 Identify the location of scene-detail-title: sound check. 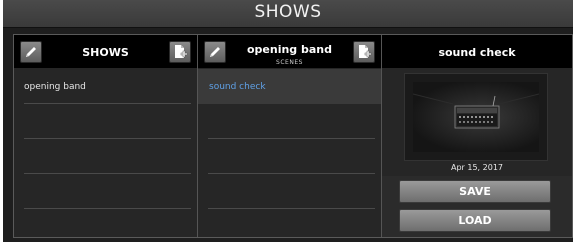
(477, 52).